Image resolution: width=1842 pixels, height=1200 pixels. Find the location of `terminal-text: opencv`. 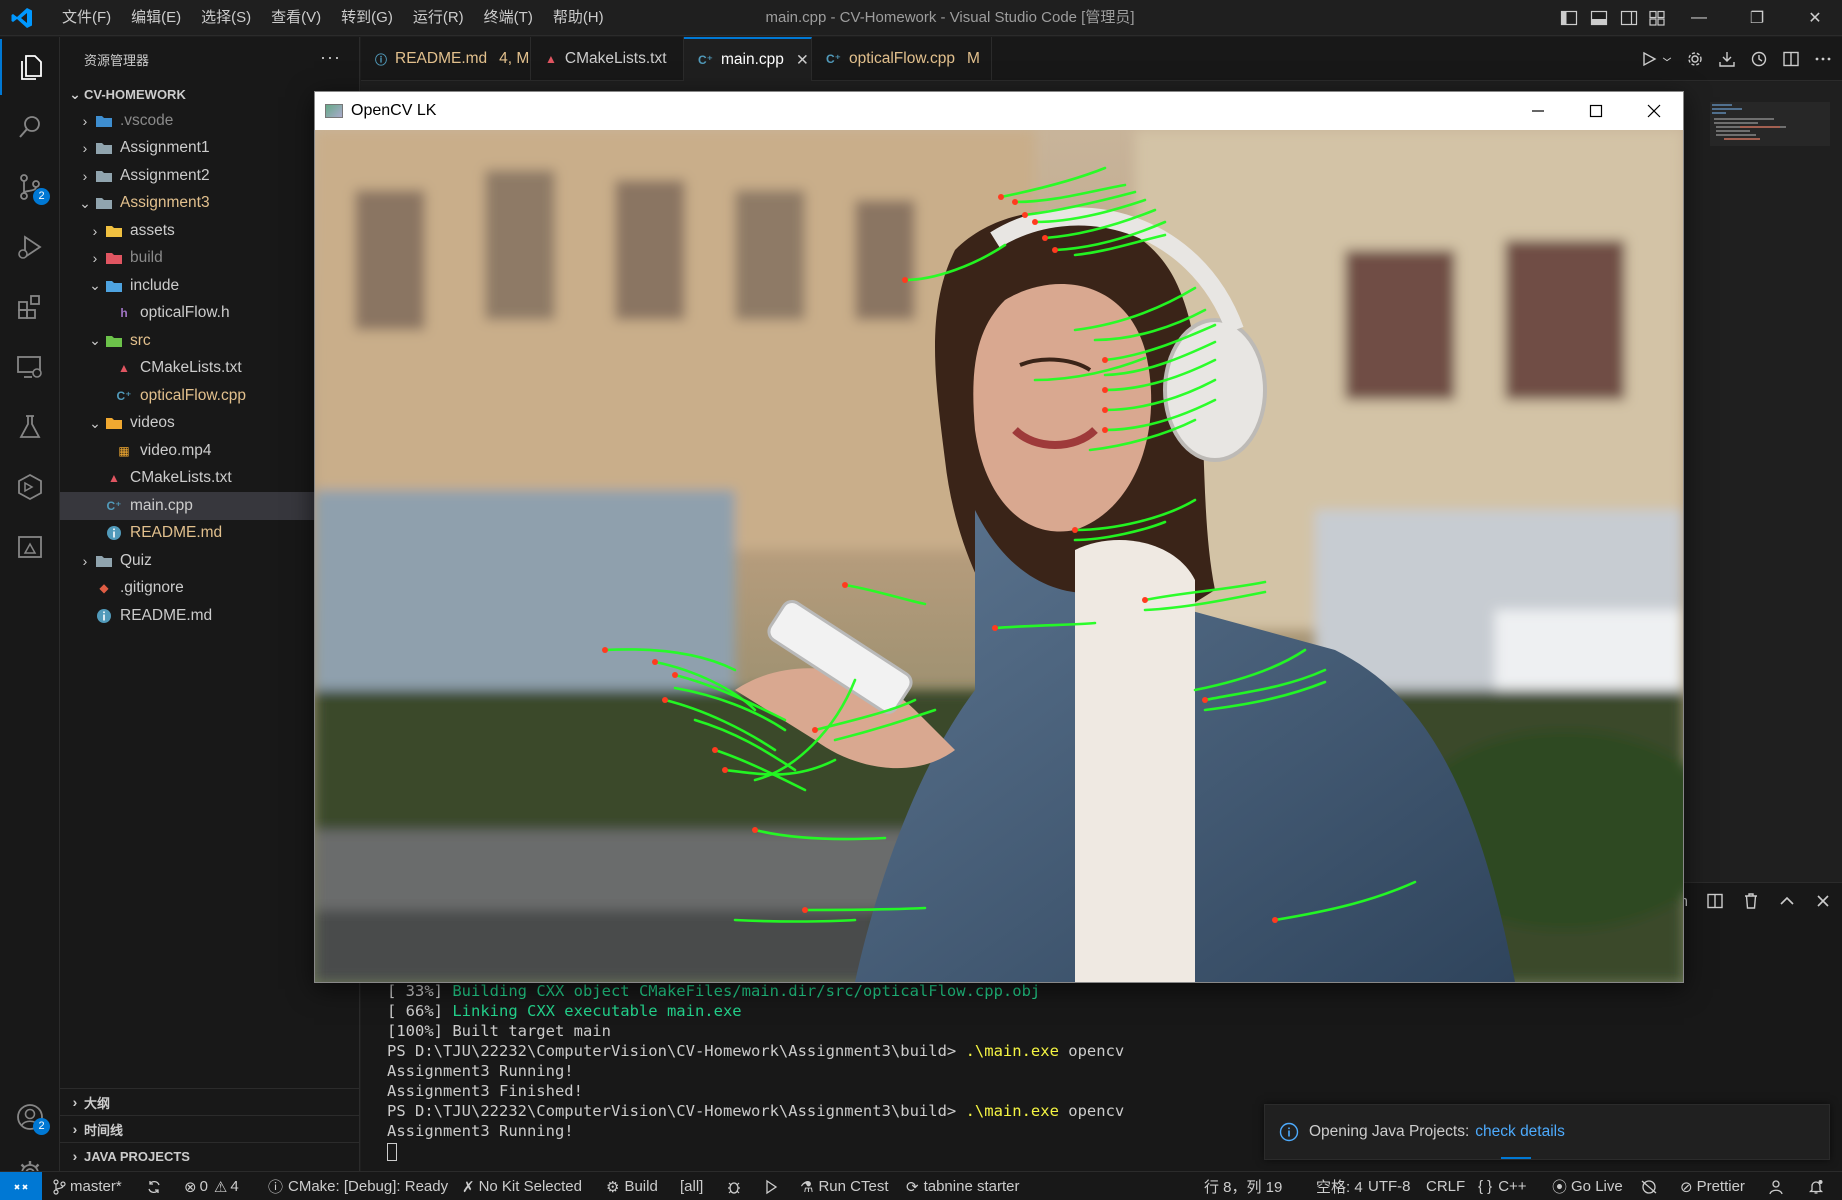

terminal-text: opencv is located at coordinates (1091, 1111).